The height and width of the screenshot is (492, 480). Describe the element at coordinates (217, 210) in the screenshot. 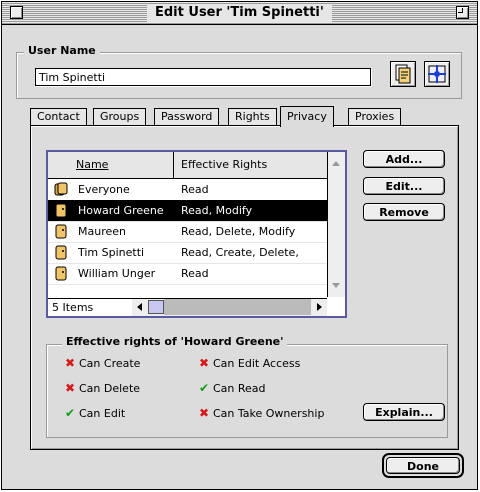

I see `row-rights: Read, Modify` at that location.